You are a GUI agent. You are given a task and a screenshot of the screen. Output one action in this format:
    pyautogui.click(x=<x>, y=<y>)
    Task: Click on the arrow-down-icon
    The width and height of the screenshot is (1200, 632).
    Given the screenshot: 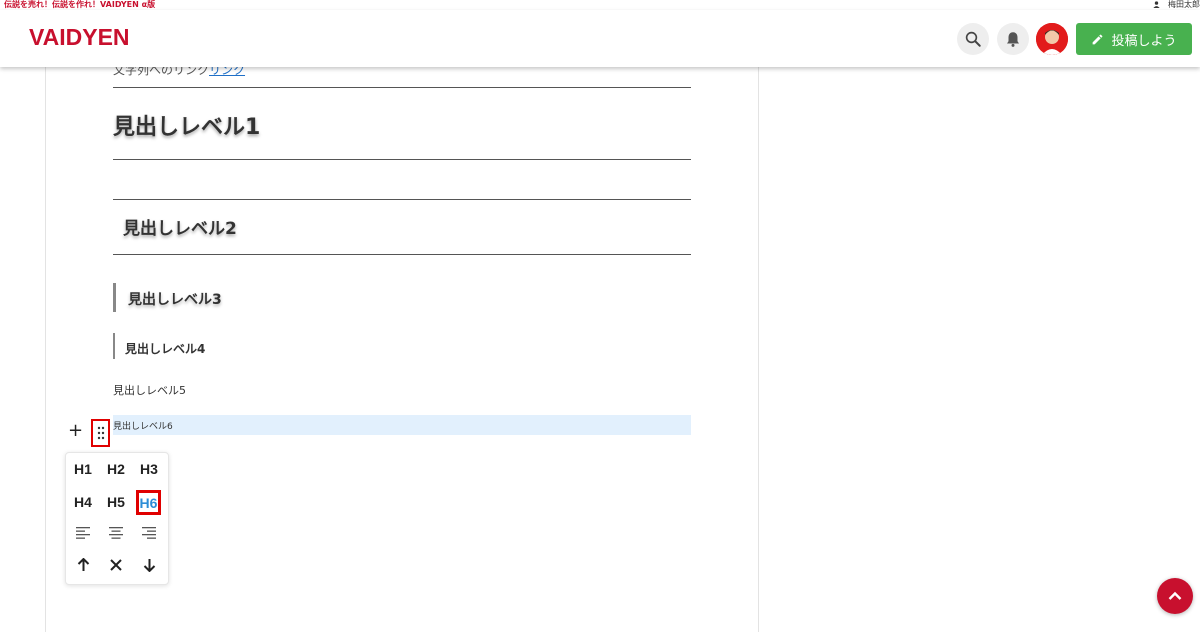 What is the action you would take?
    pyautogui.click(x=149, y=565)
    